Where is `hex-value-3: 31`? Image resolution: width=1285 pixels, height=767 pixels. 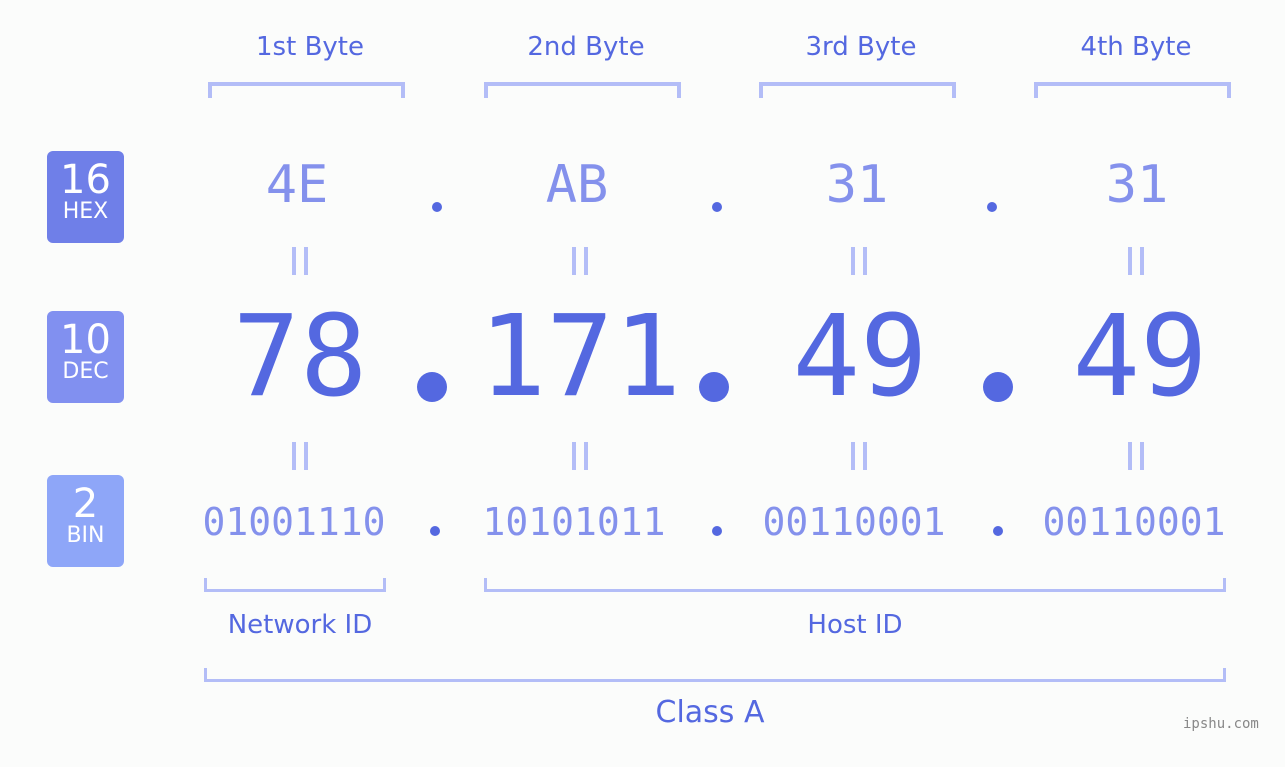 hex-value-3: 31 is located at coordinates (857, 185).